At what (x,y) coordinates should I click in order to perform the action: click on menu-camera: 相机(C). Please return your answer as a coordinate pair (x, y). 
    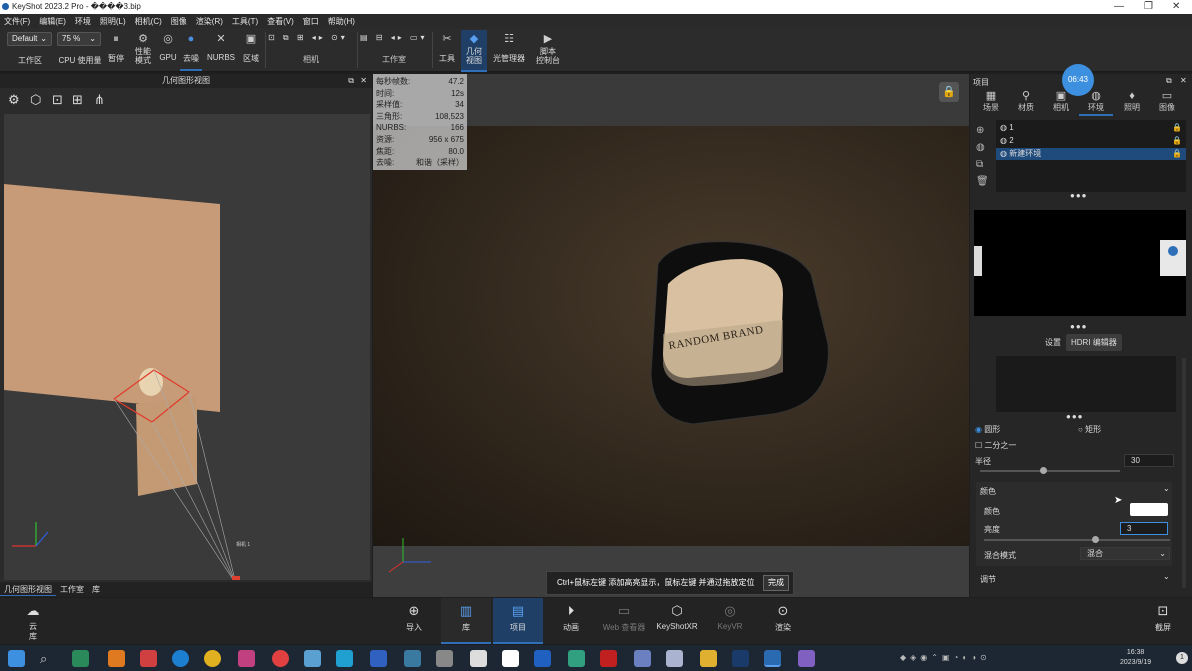
    Looking at the image, I should click on (148, 21).